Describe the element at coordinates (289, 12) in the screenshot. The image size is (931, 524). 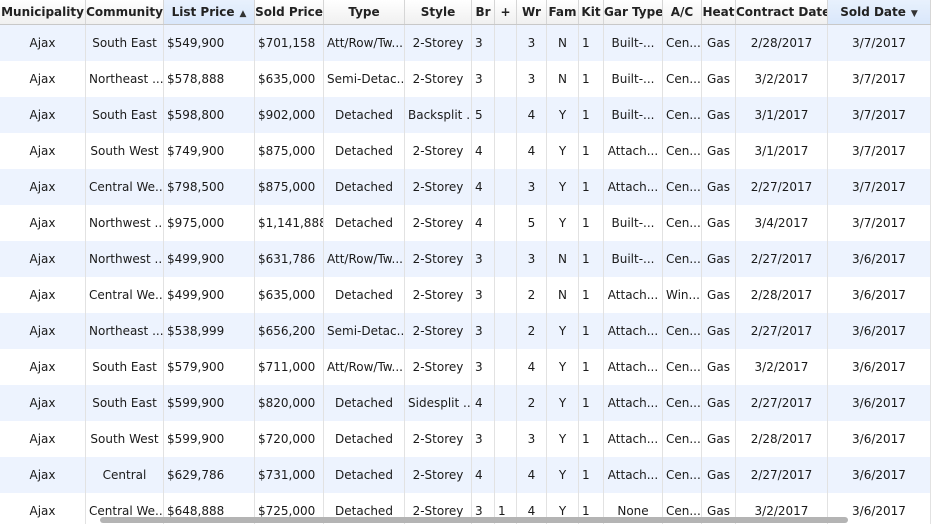
I see `column-header-sold-price: Sold Price` at that location.